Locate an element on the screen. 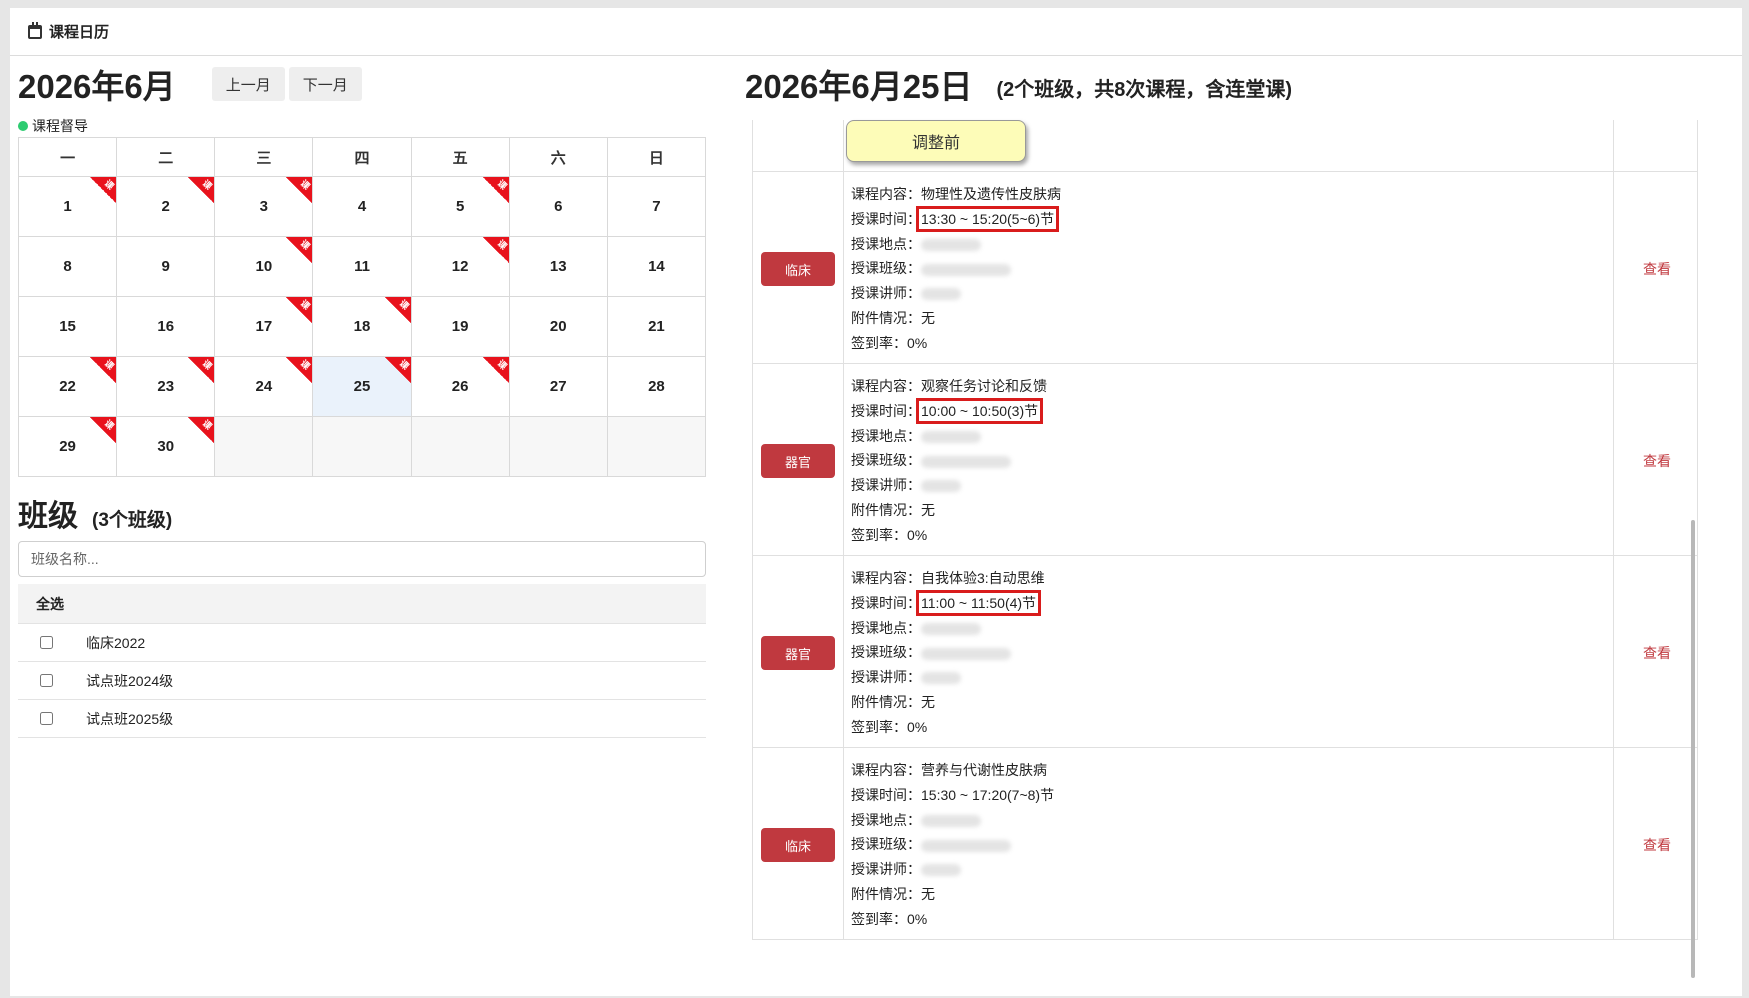 This screenshot has width=1749, height=998. scrollbar is located at coordinates (1693, 749).